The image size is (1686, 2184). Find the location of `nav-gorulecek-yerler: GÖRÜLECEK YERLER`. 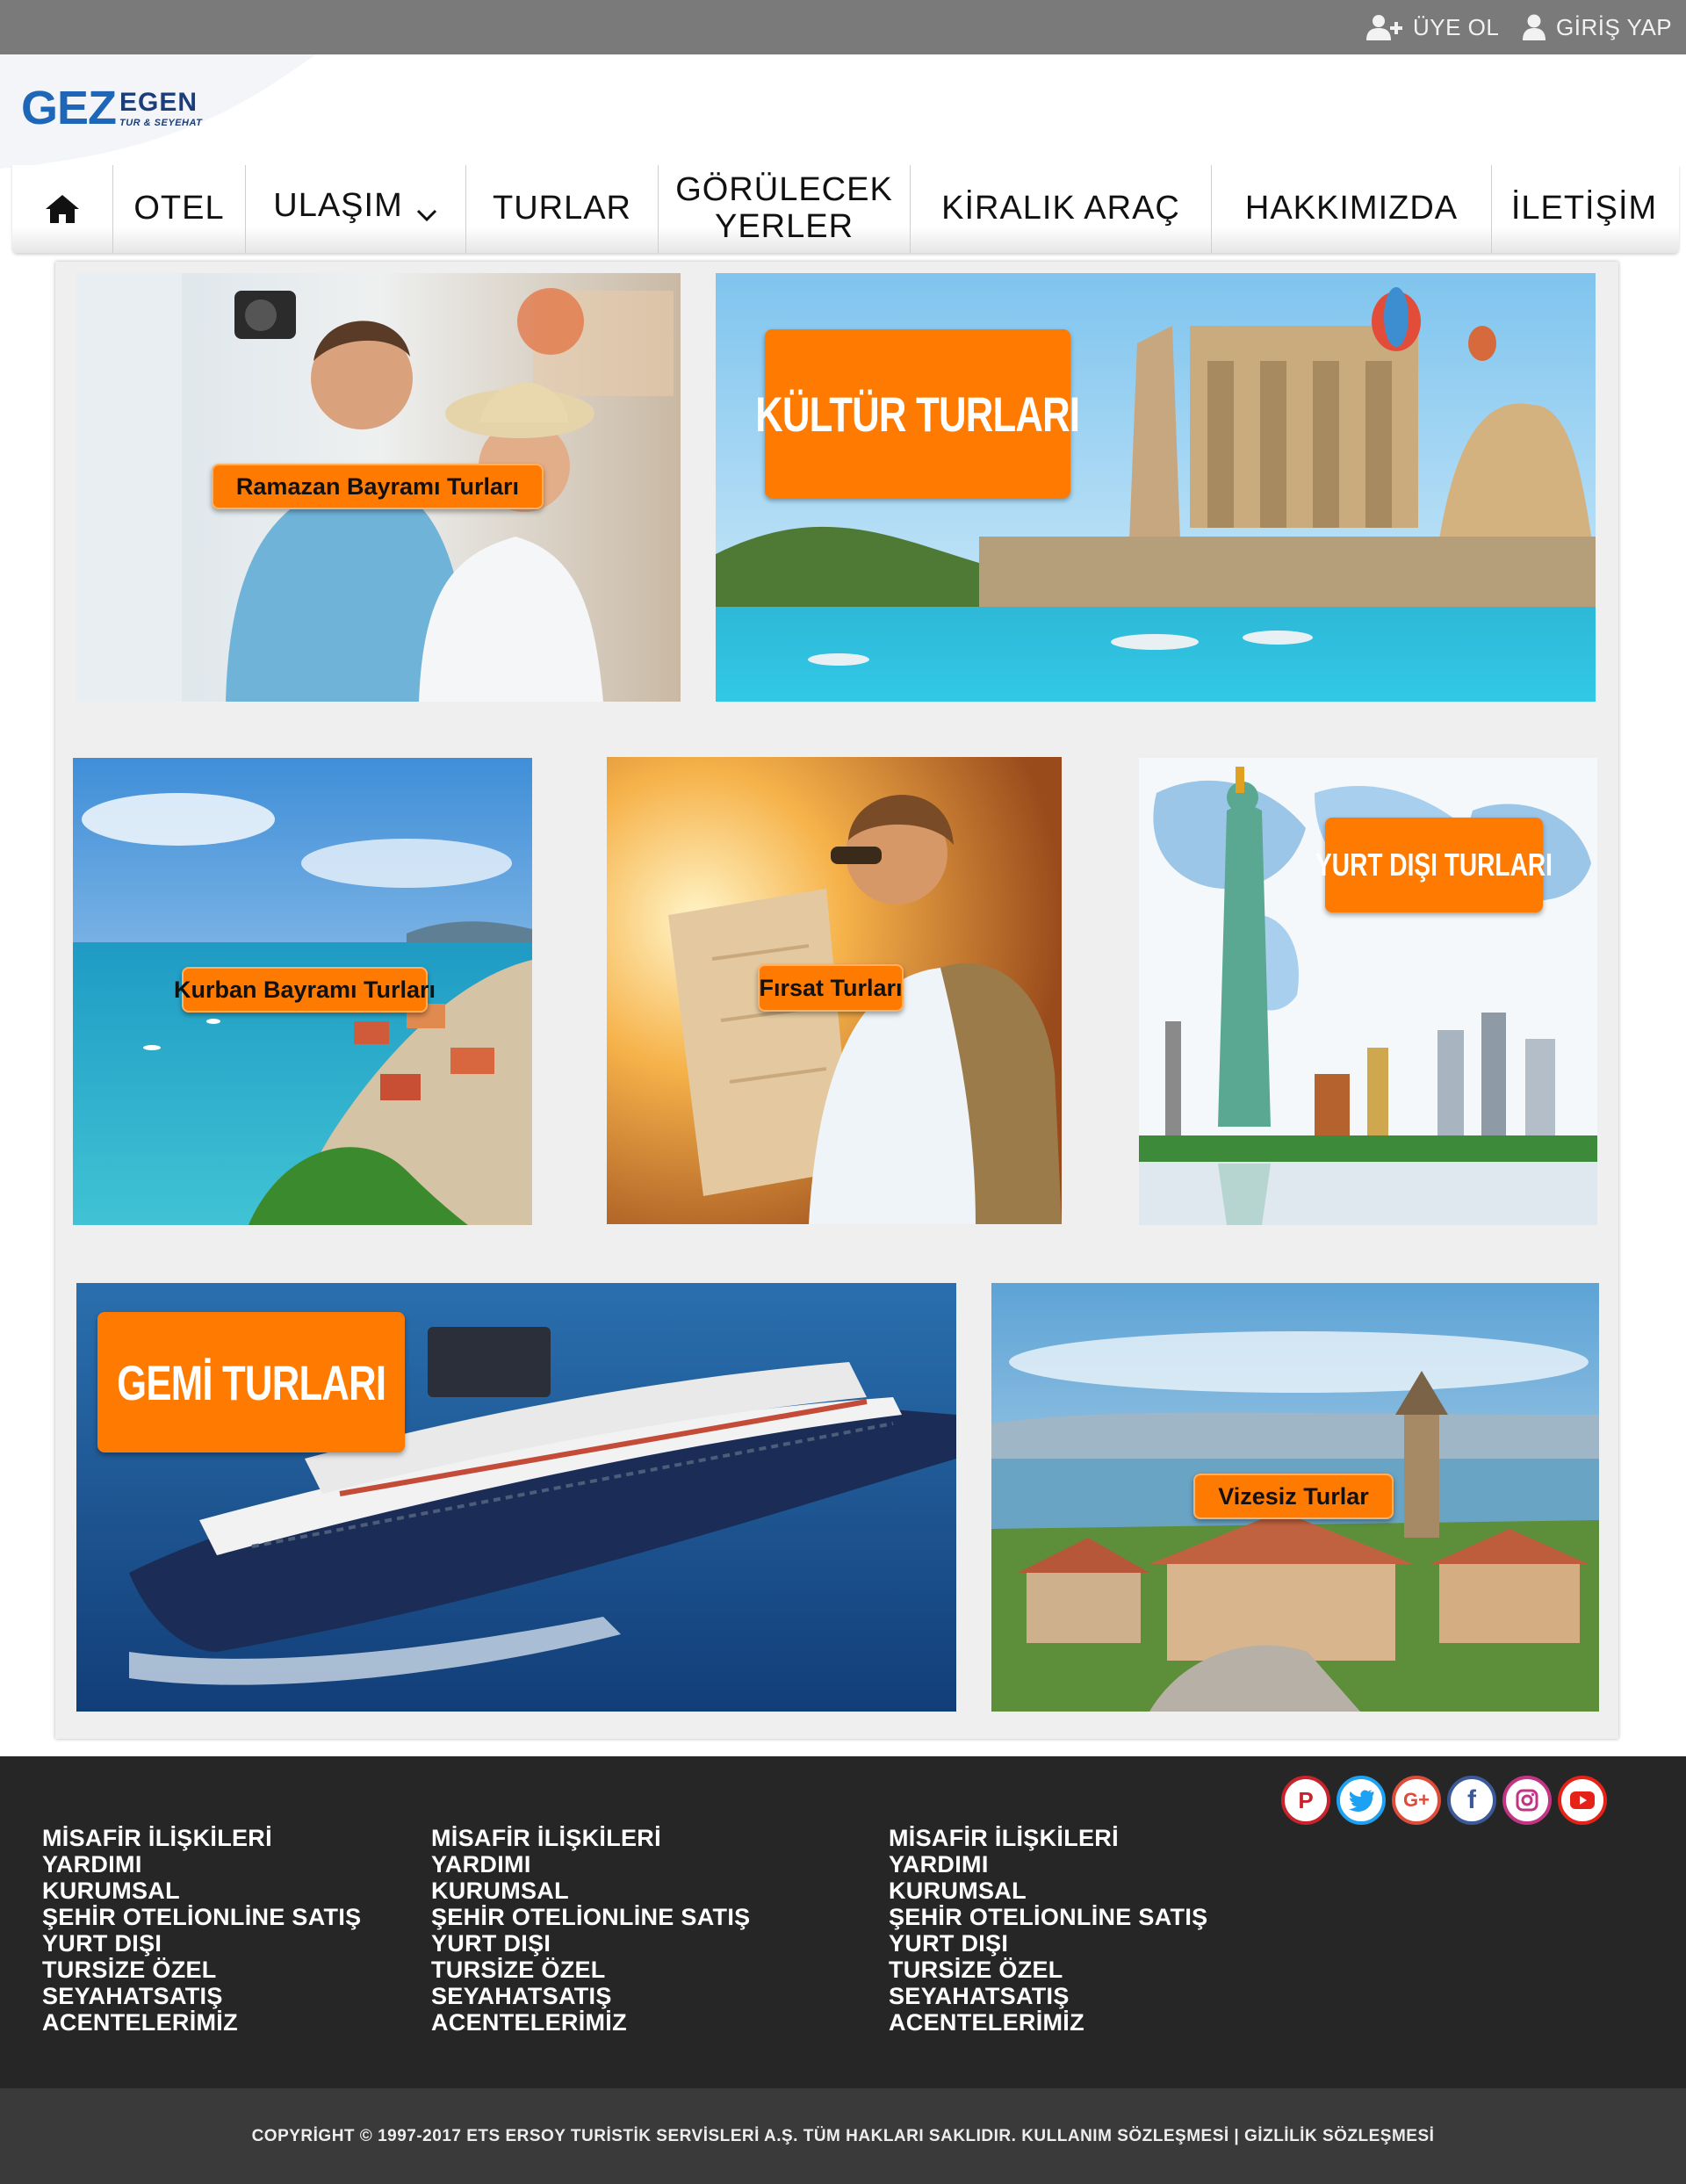

nav-gorulecek-yerler: GÖRÜLECEK YERLER is located at coordinates (785, 209).